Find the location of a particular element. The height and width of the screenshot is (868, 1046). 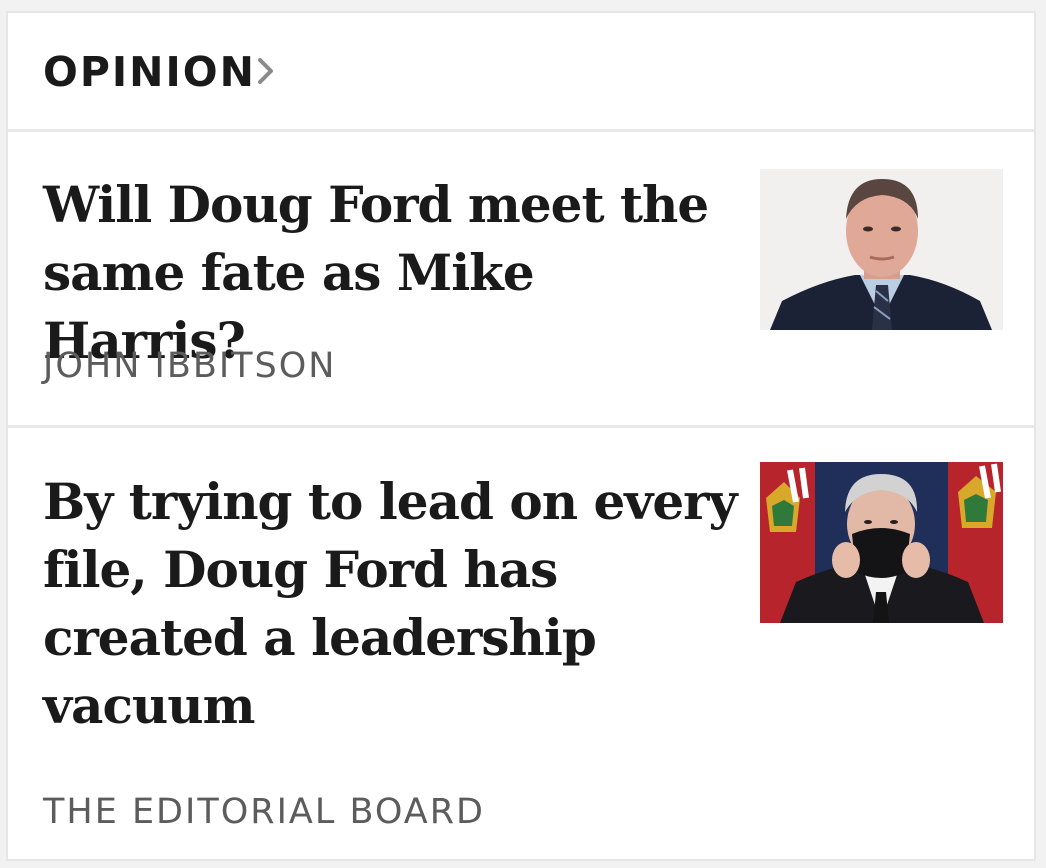

chevron-right-icon is located at coordinates (265, 71).